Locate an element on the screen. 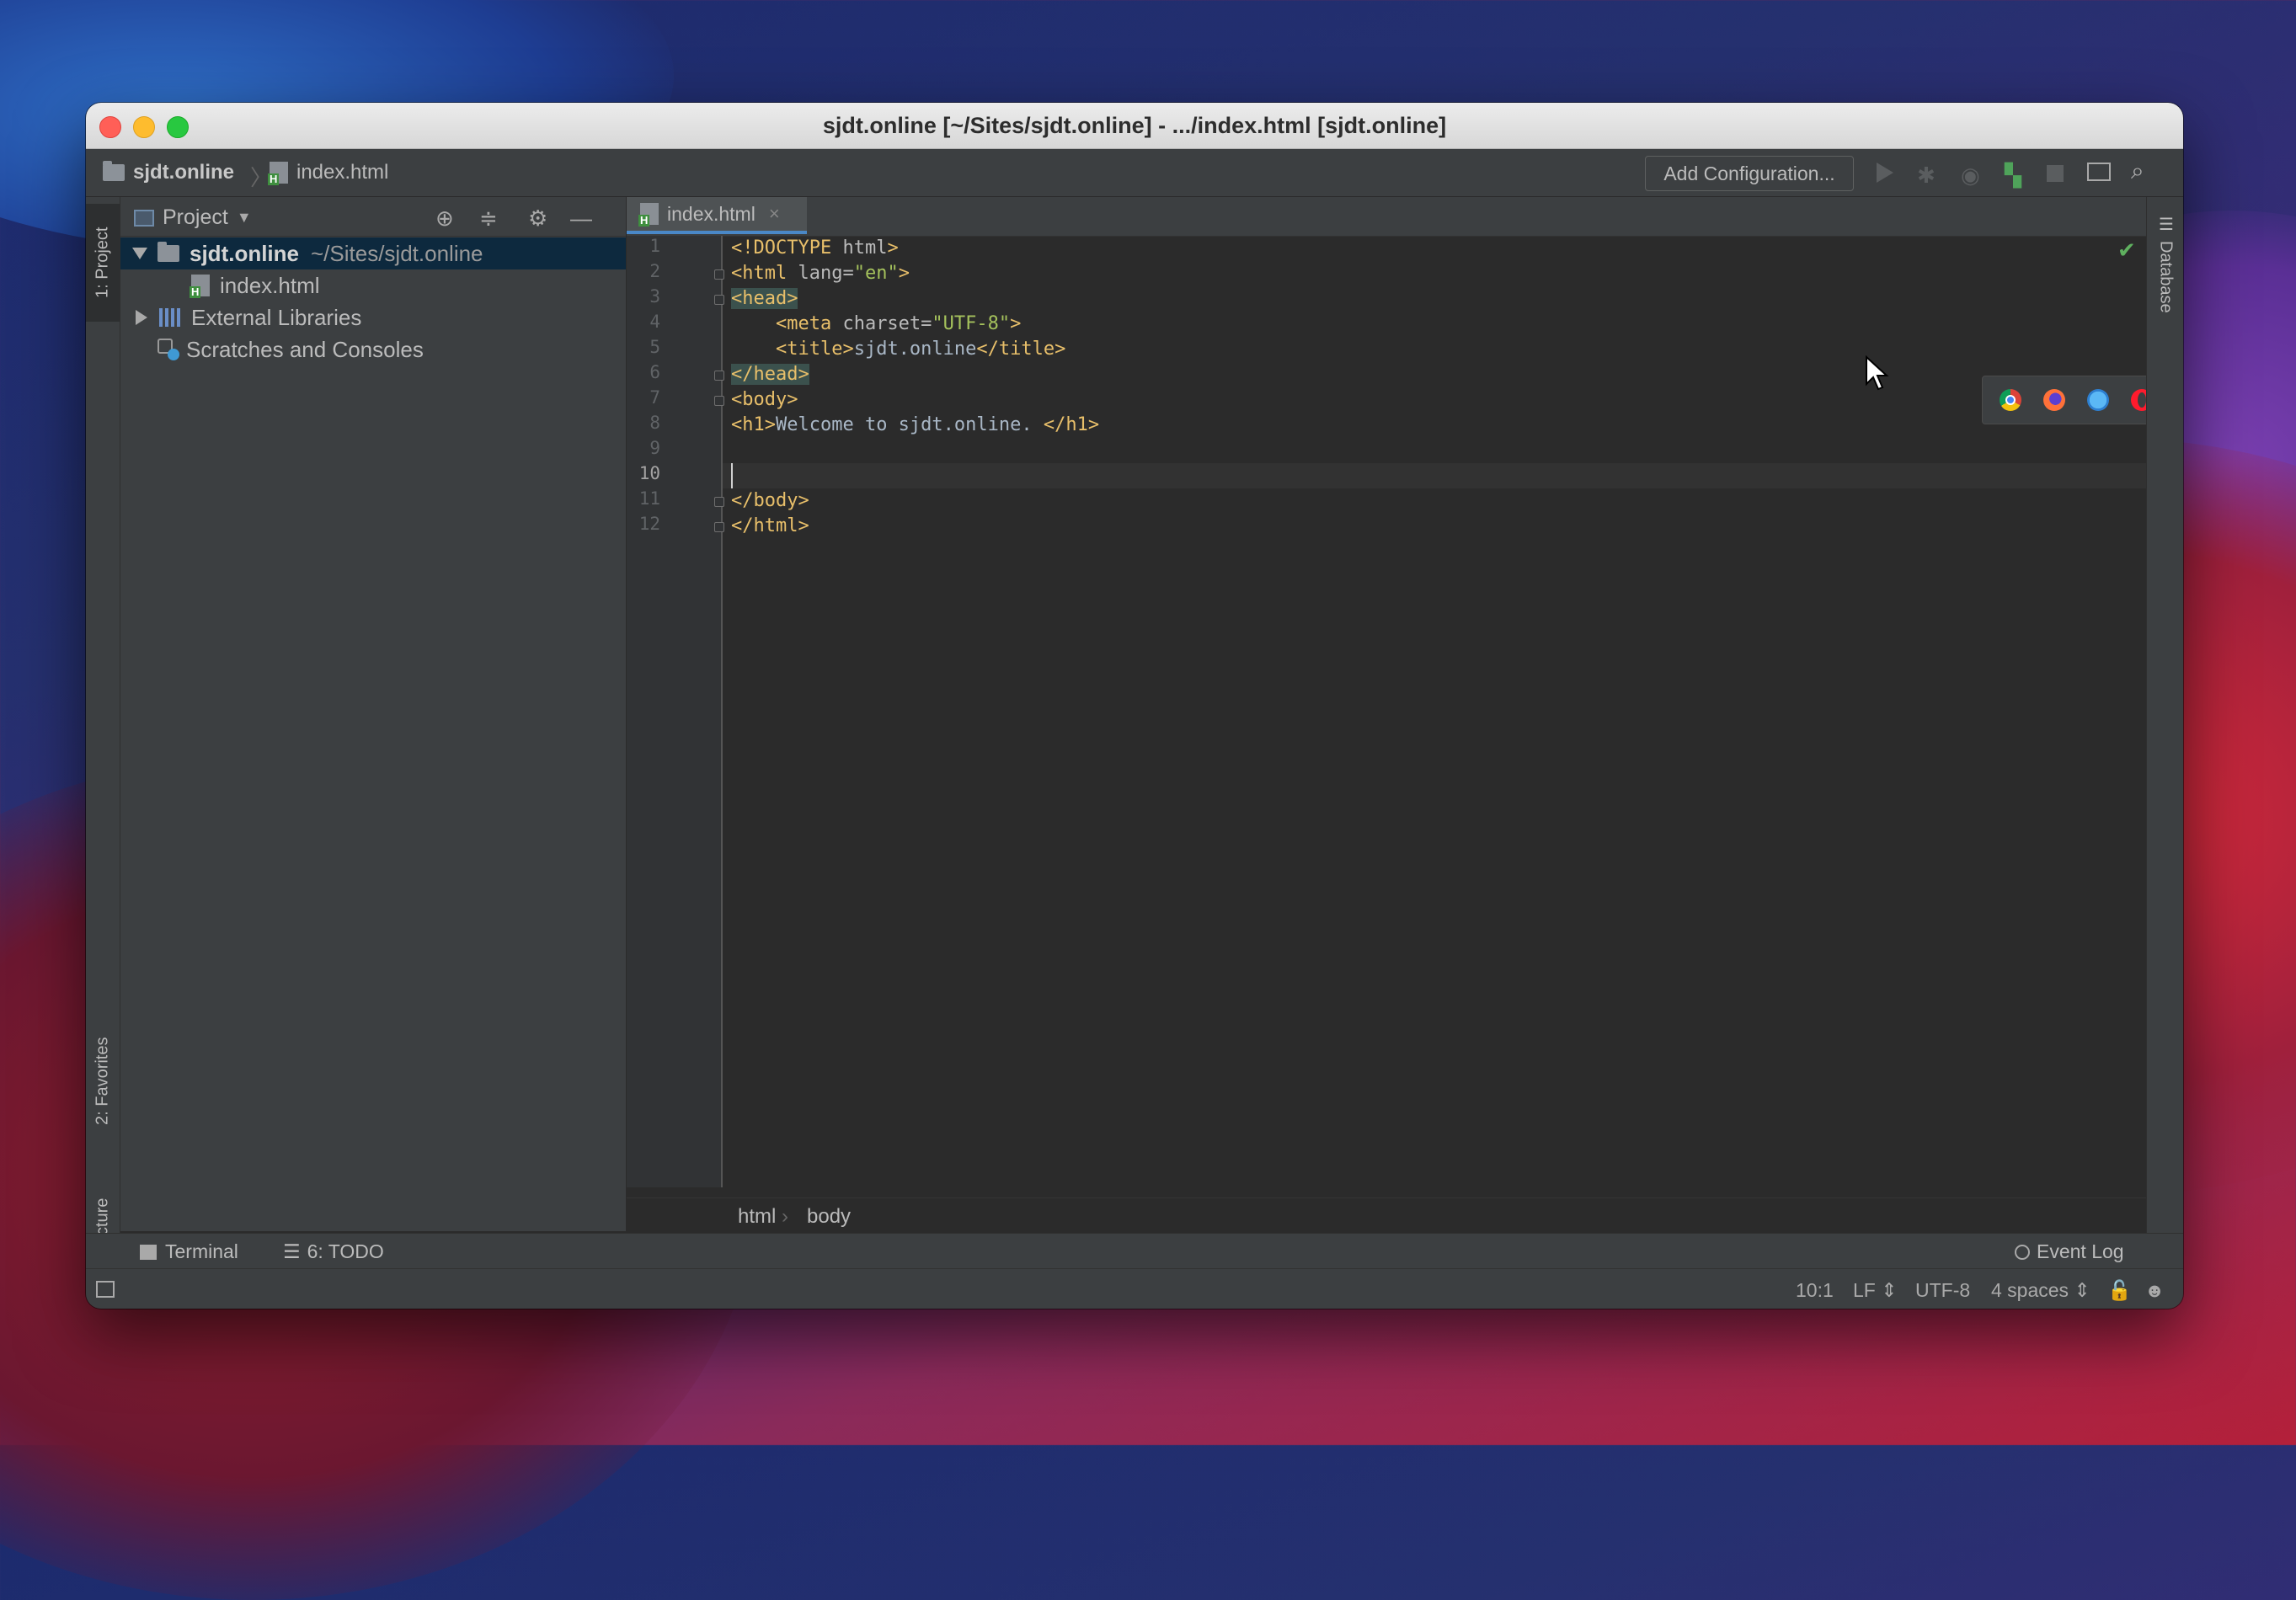 The height and width of the screenshot is (1600, 2296). scratches-label: Scratches and Consoles is located at coordinates (305, 349).